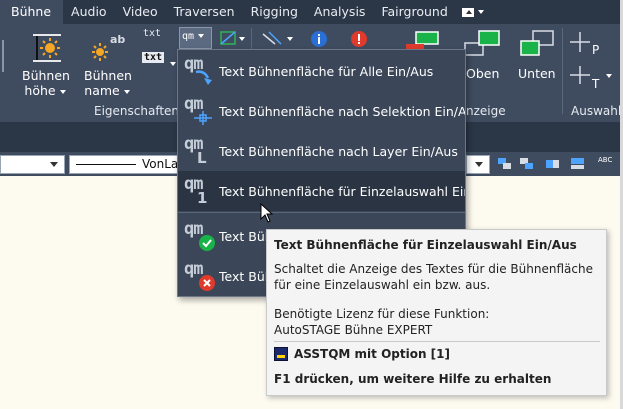 The width and height of the screenshot is (623, 409). I want to click on qm-selection-icon: qm, so click(200, 111).